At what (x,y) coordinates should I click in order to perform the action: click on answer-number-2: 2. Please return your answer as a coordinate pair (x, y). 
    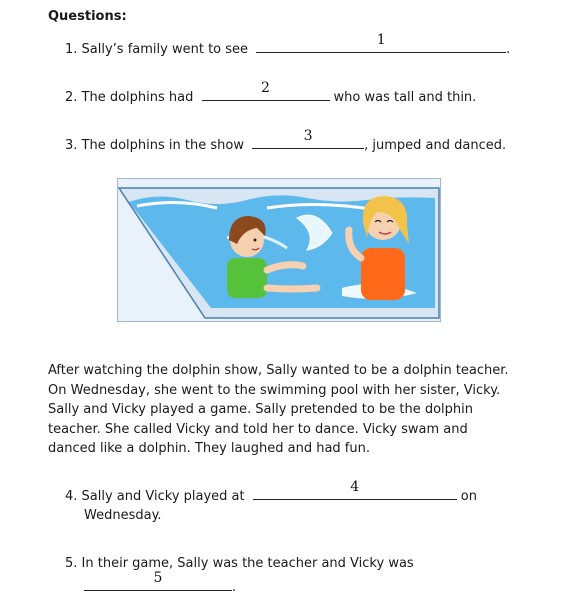
    Looking at the image, I should click on (265, 88).